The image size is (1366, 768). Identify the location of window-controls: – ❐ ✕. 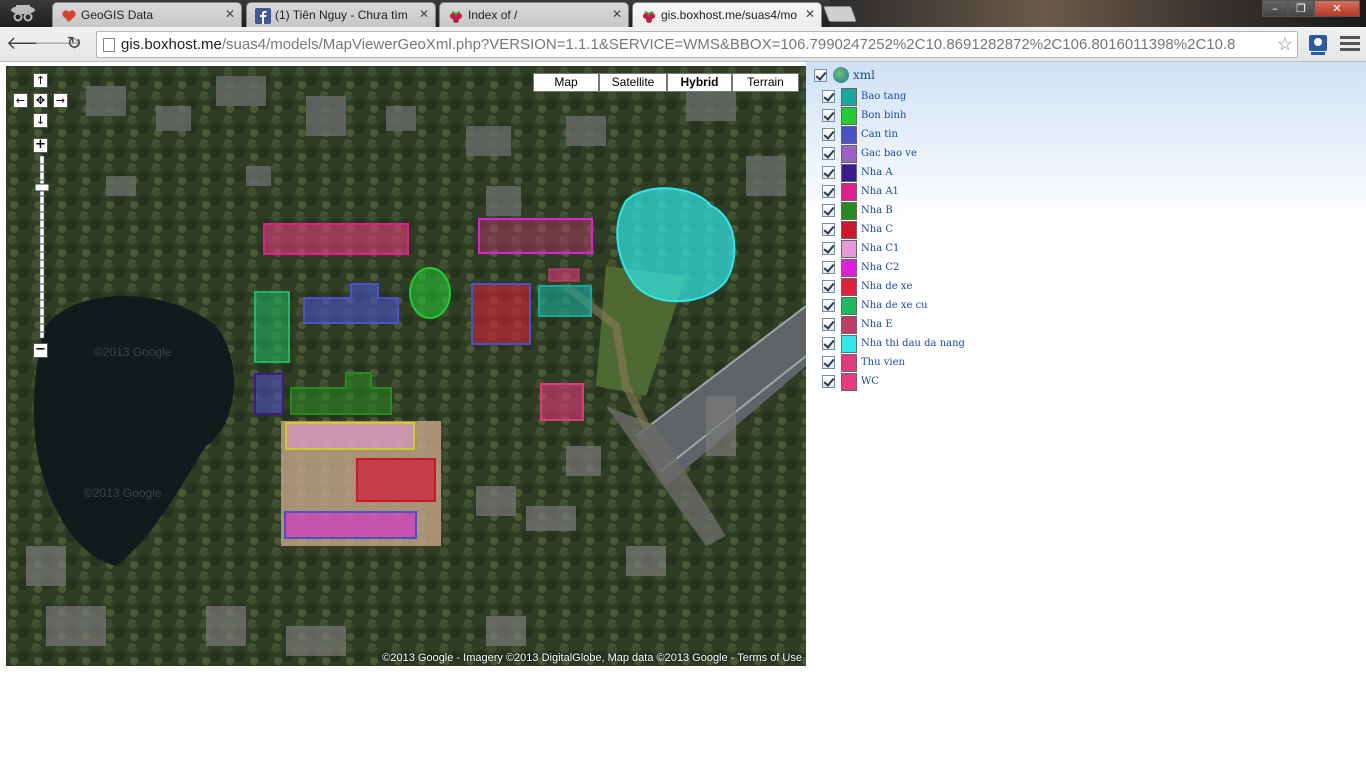
(1311, 9).